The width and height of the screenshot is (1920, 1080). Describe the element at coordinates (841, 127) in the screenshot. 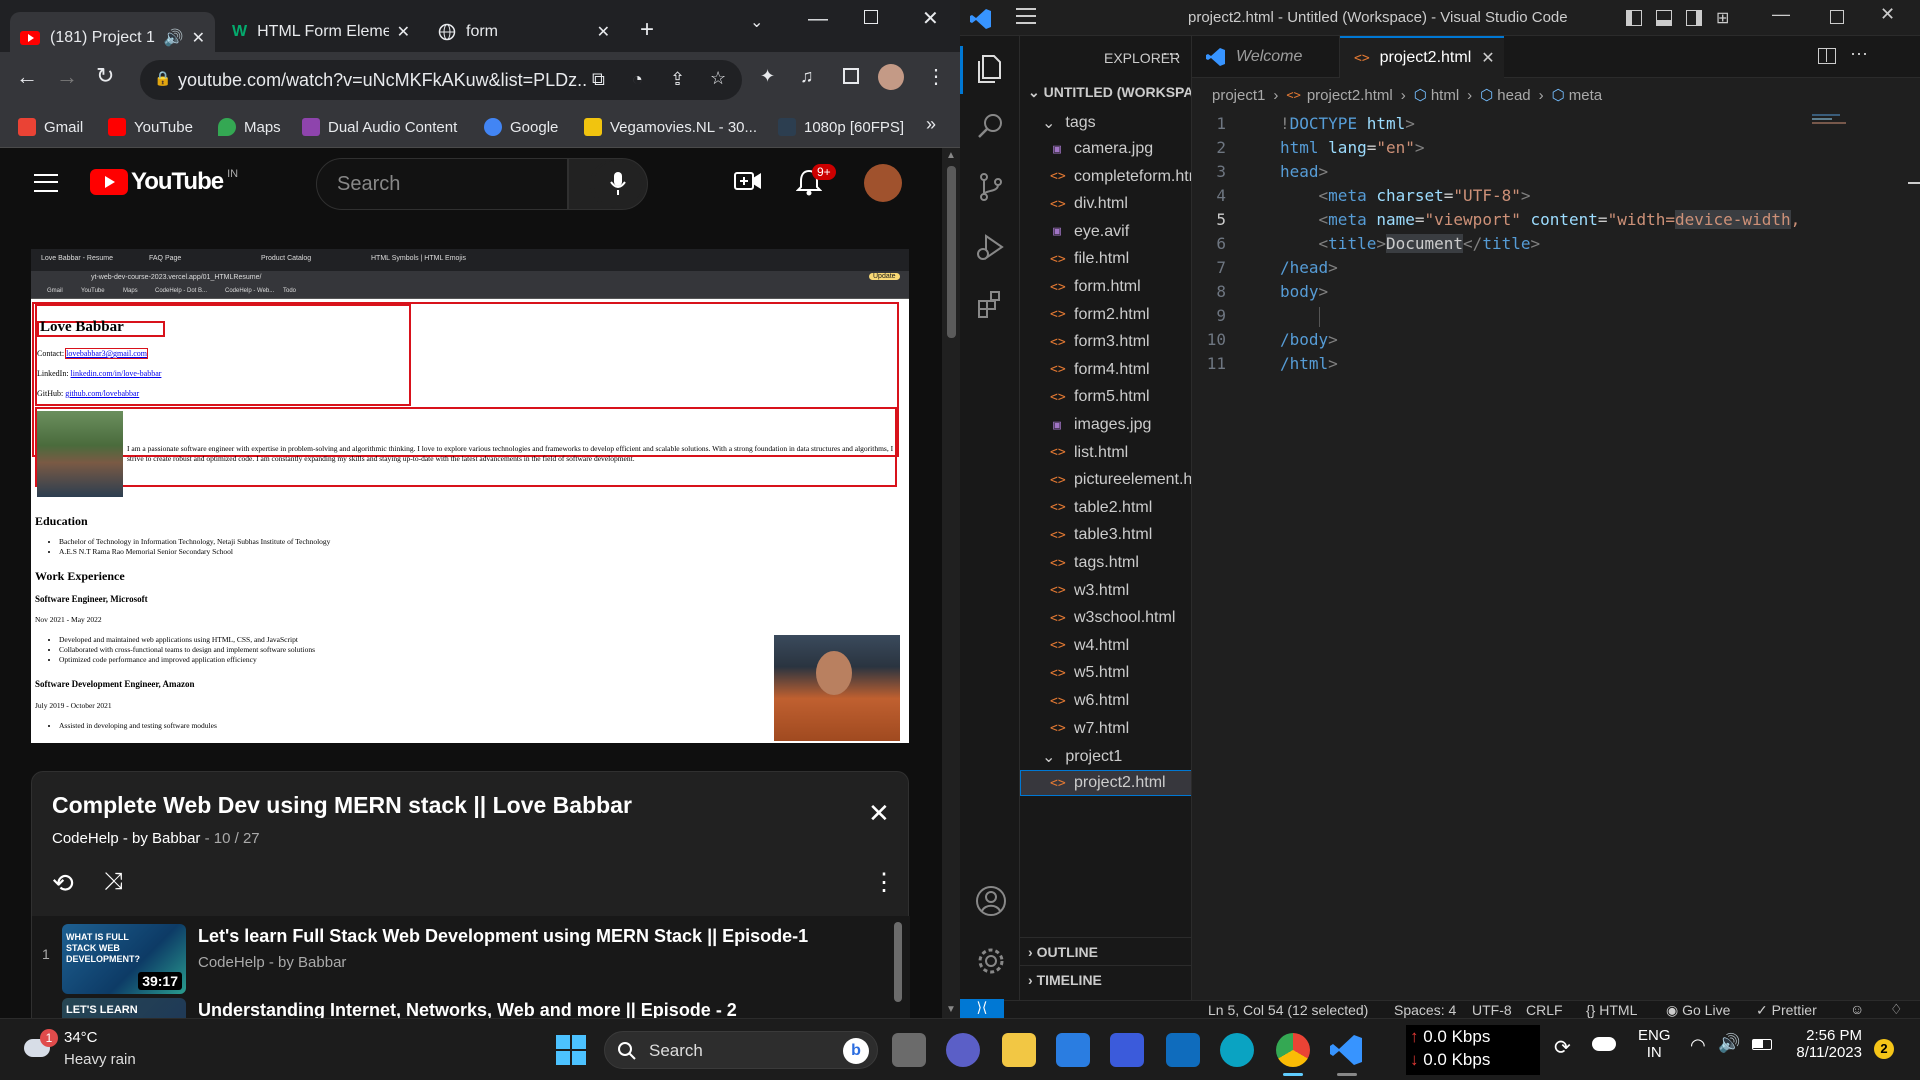

I see `bookmark-1080p: 1080p [60FPS]` at that location.